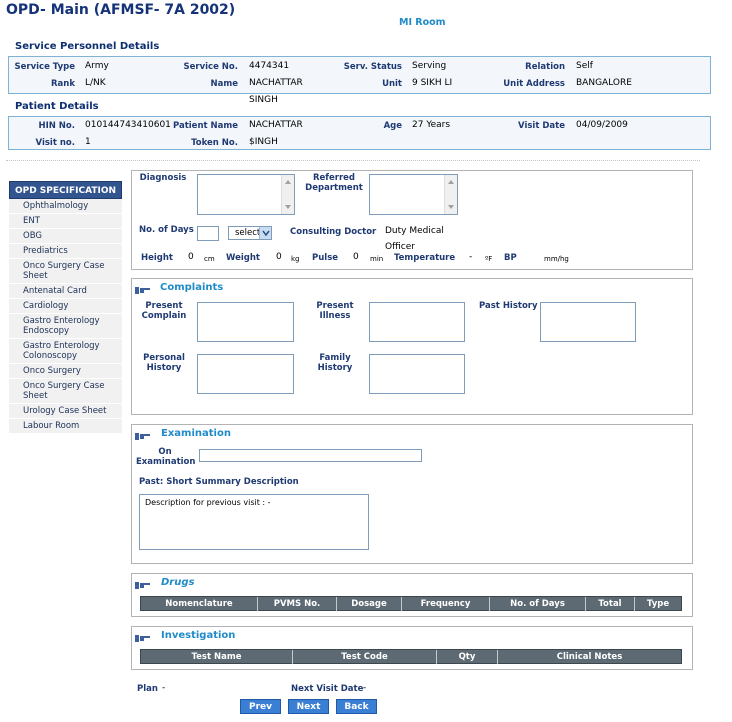  Describe the element at coordinates (254, 522) in the screenshot. I see `past-summary-textarea: Description for previous visit : -` at that location.